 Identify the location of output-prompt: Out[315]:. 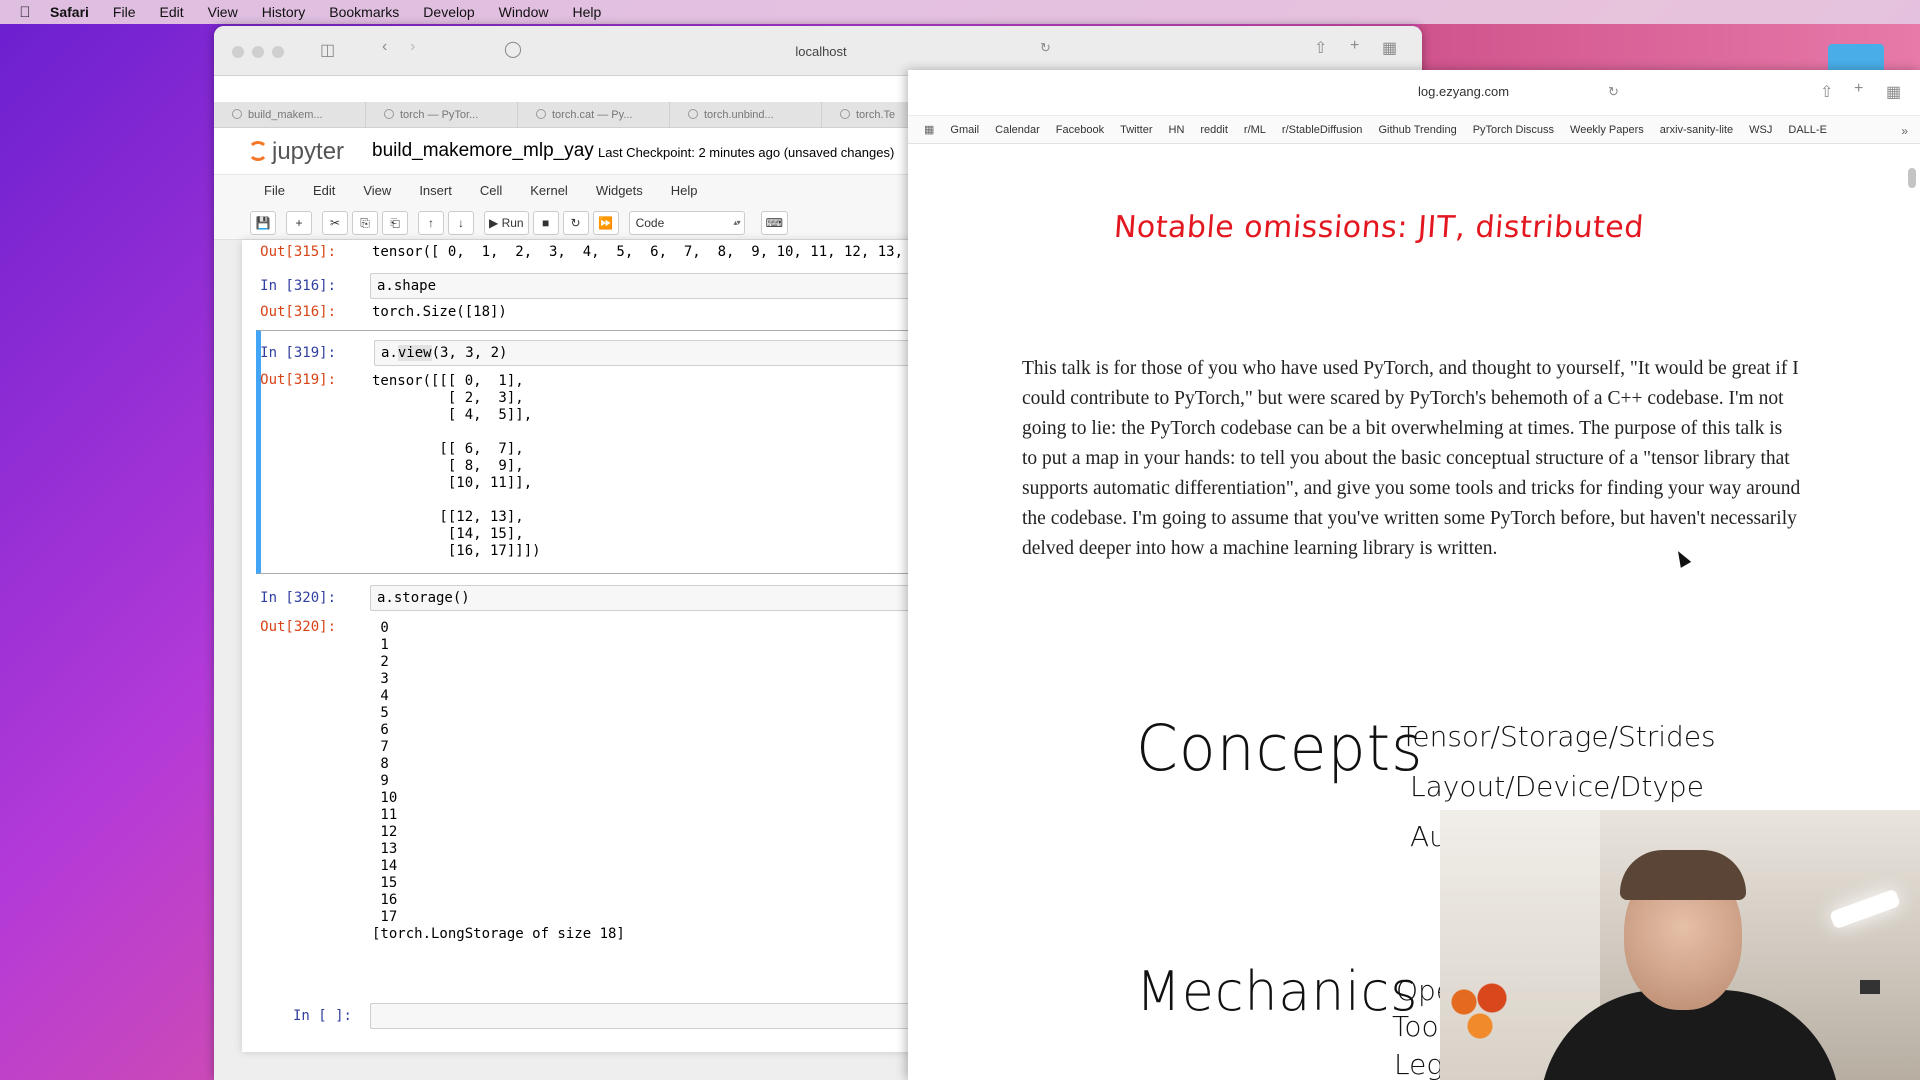
(298, 252).